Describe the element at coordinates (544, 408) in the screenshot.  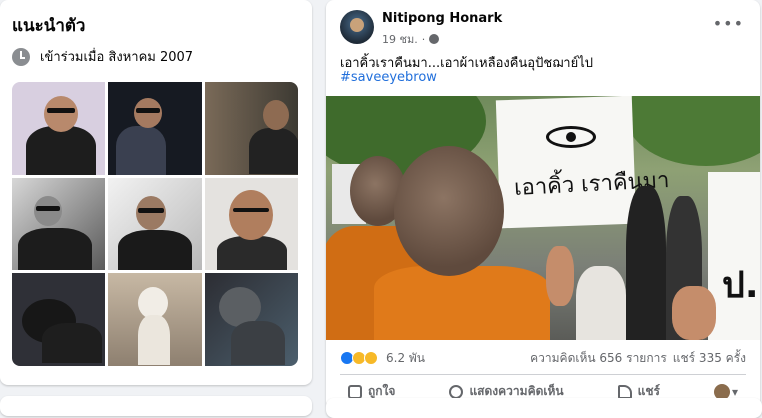
I see `next-post-card` at that location.